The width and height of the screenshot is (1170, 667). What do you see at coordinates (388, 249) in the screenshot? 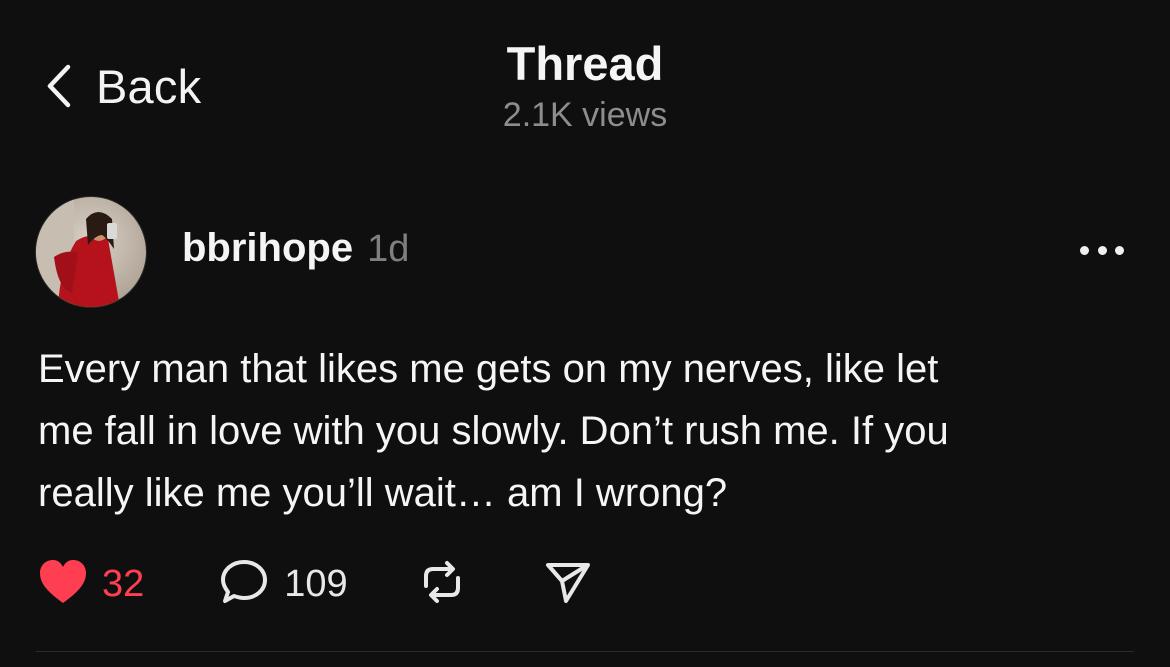
I see `post-timestamp: 1d` at bounding box center [388, 249].